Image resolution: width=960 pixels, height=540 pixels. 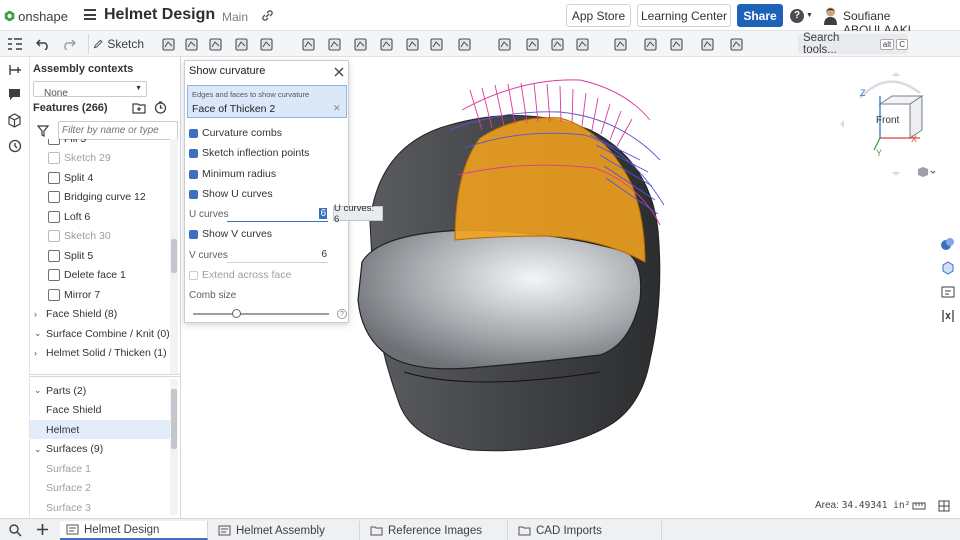 I want to click on chamfer-tool, so click(x=334, y=44).